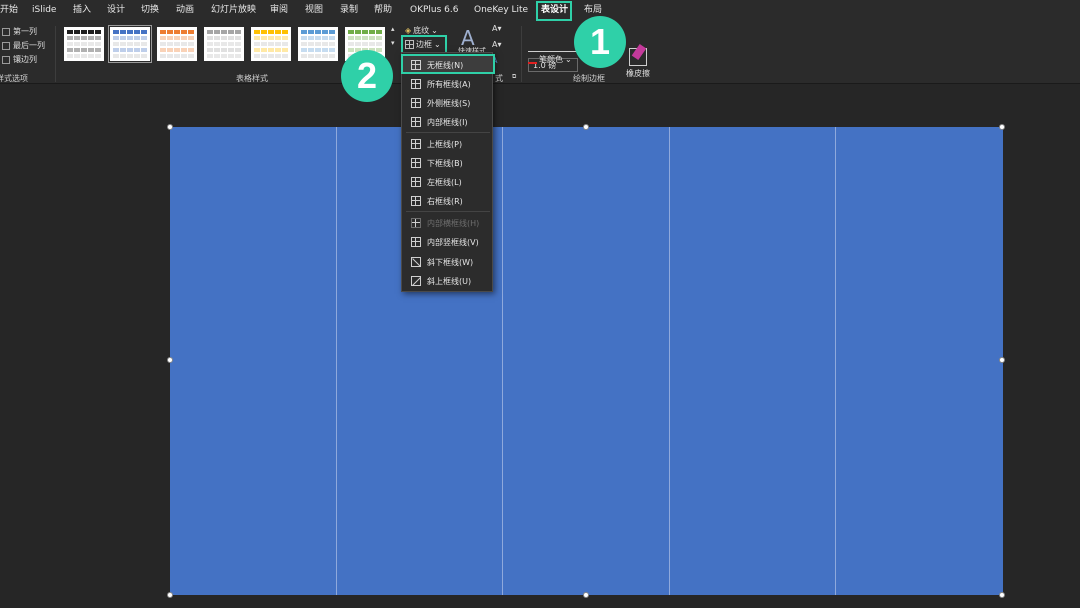 The image size is (1080, 608). I want to click on text-fill-icon: A▾, so click(497, 28).